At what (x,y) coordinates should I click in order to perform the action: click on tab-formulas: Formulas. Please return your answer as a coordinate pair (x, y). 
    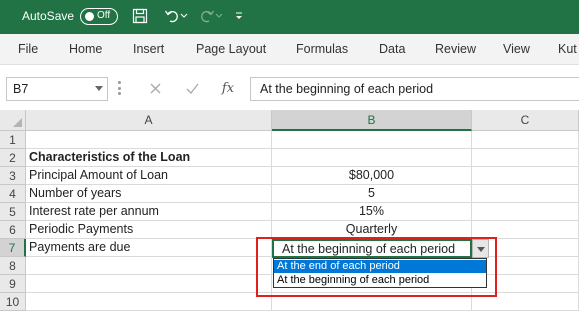
    Looking at the image, I should click on (322, 49).